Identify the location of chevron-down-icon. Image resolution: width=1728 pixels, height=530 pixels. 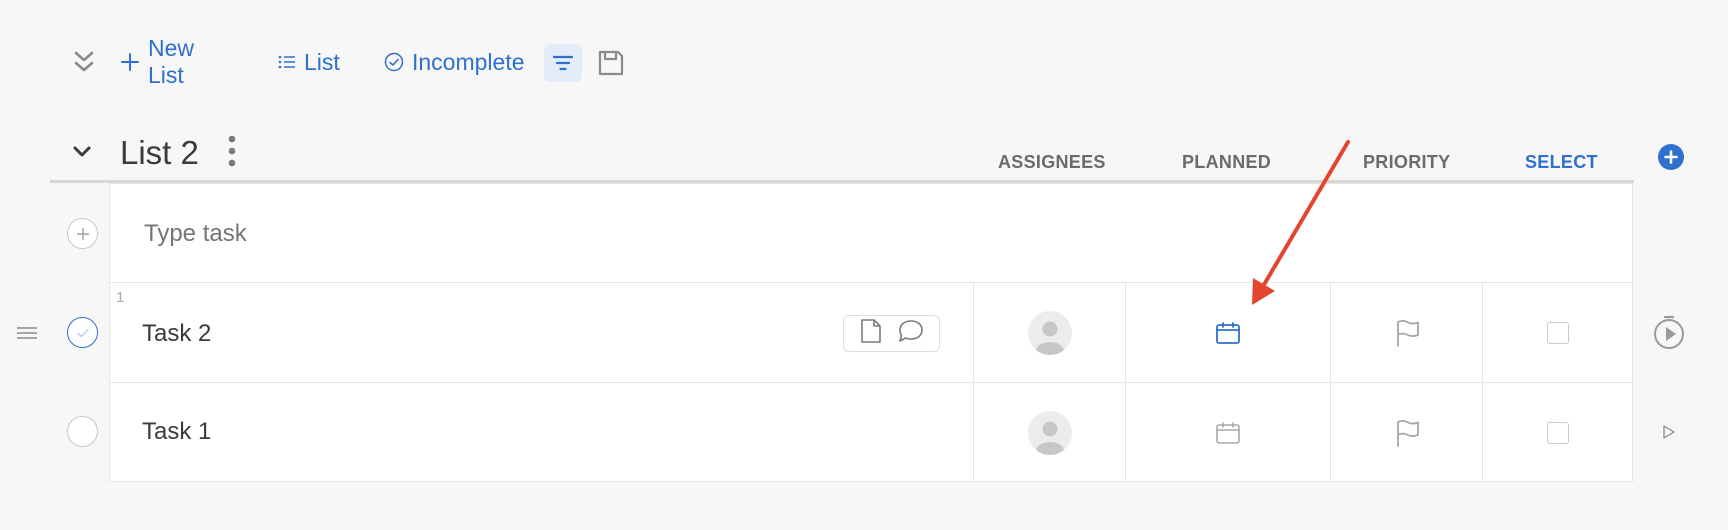
(82, 151).